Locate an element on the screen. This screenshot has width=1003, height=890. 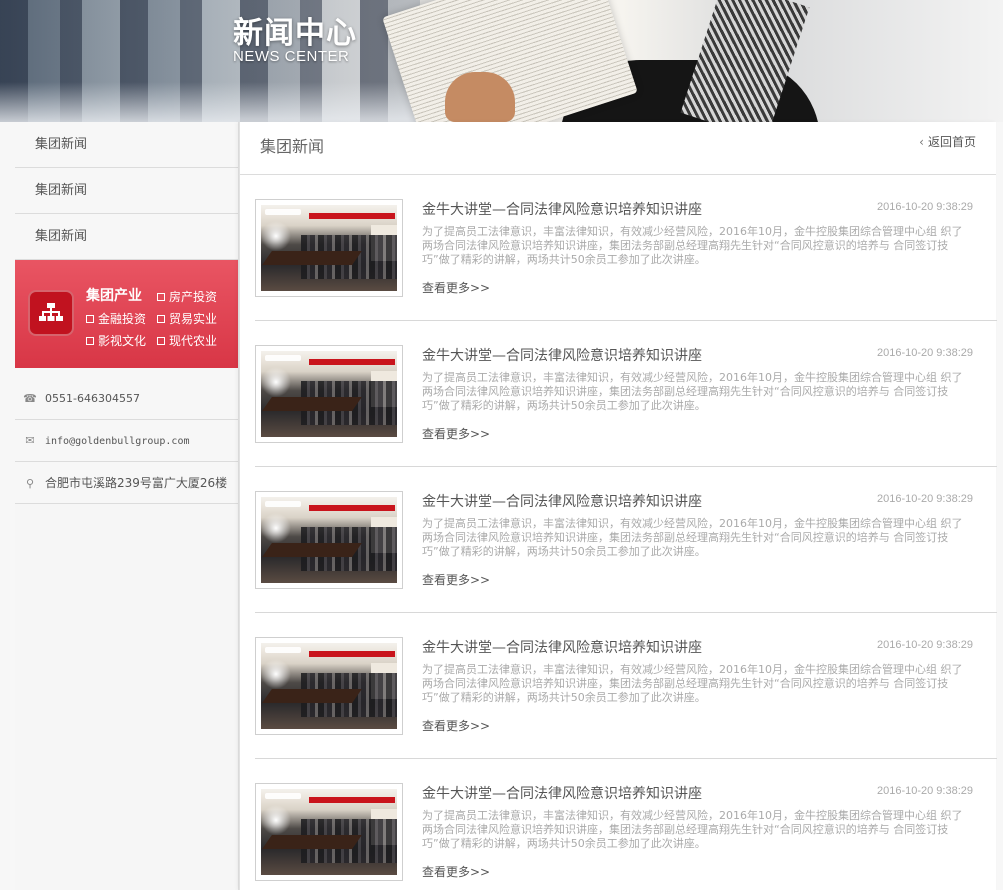
banner-subtitle: NEWS CENTER is located at coordinates (291, 56).